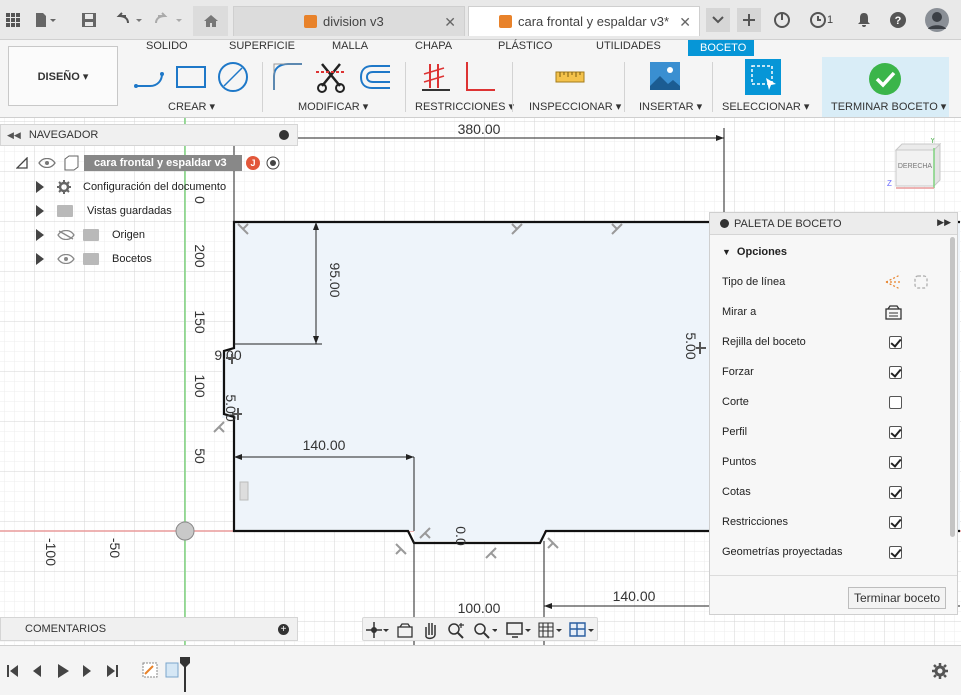 Image resolution: width=961 pixels, height=695 pixels. I want to click on navigator-root: cara frontal y espaldar v3 J, so click(149, 163).